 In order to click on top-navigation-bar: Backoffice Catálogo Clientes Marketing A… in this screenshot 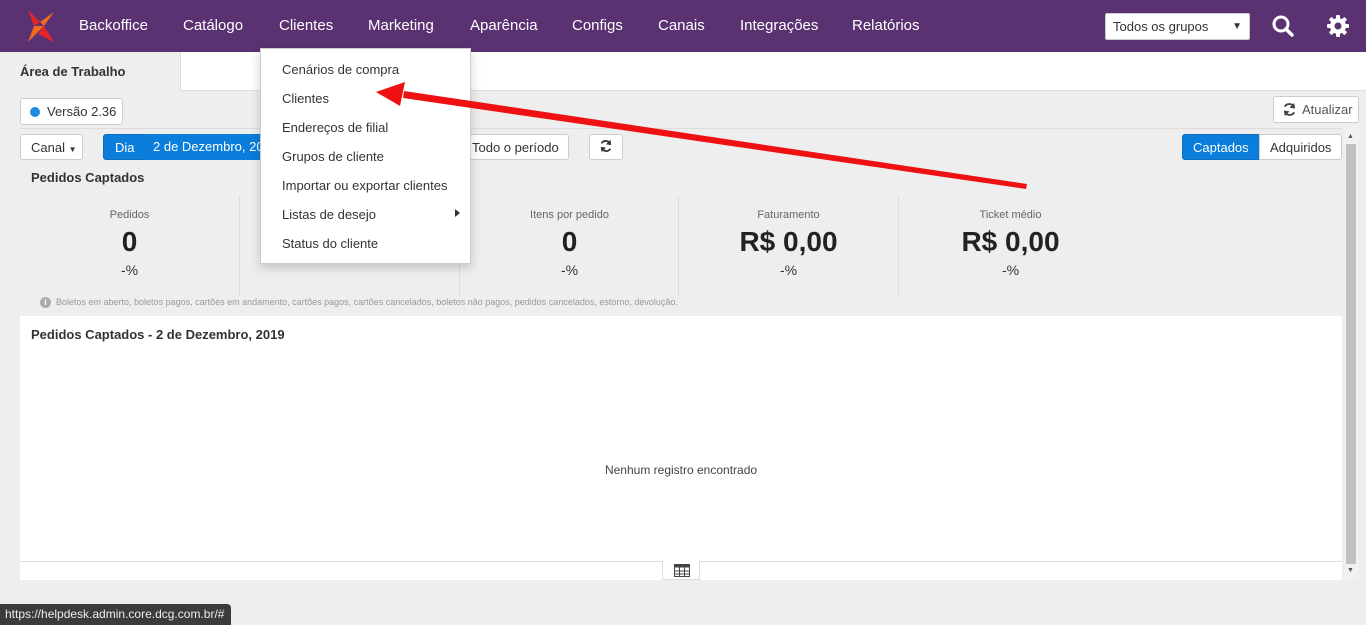, I will do `click(683, 26)`.